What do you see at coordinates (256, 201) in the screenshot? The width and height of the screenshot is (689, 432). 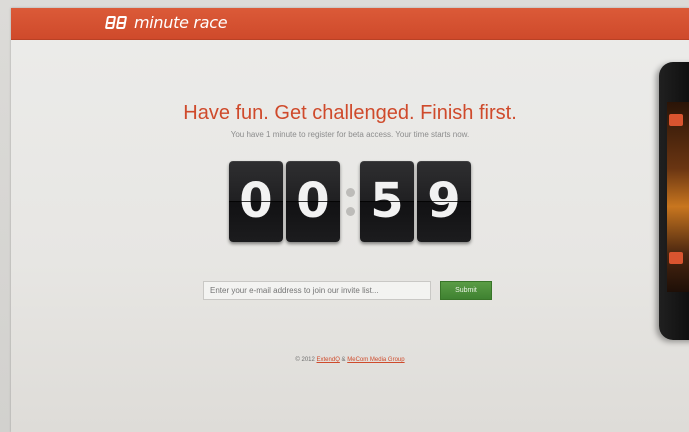 I see `minutes-tens-digit: 0` at bounding box center [256, 201].